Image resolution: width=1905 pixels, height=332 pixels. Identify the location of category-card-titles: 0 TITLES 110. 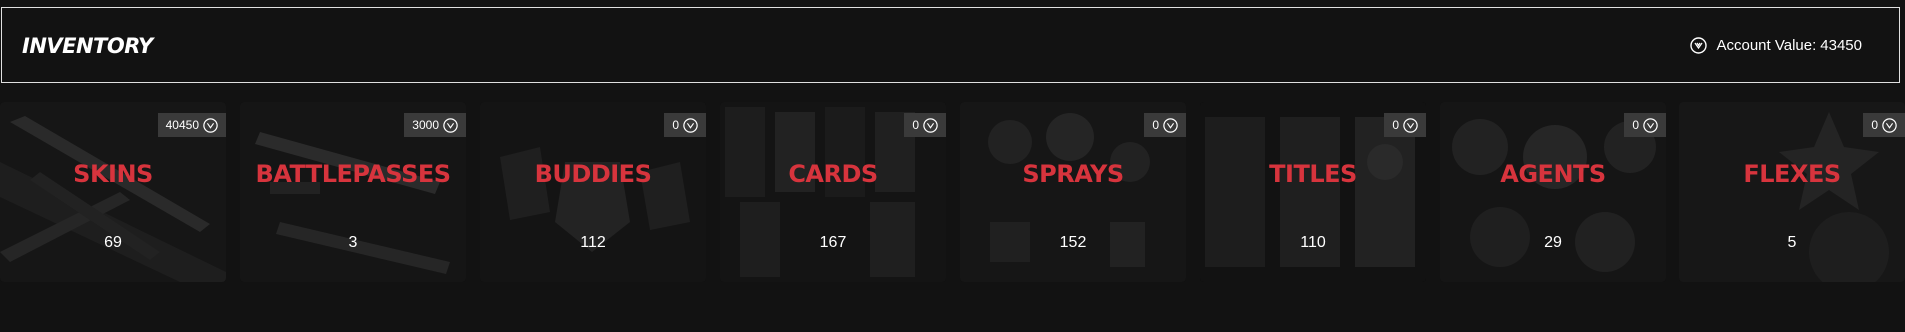
(1313, 192).